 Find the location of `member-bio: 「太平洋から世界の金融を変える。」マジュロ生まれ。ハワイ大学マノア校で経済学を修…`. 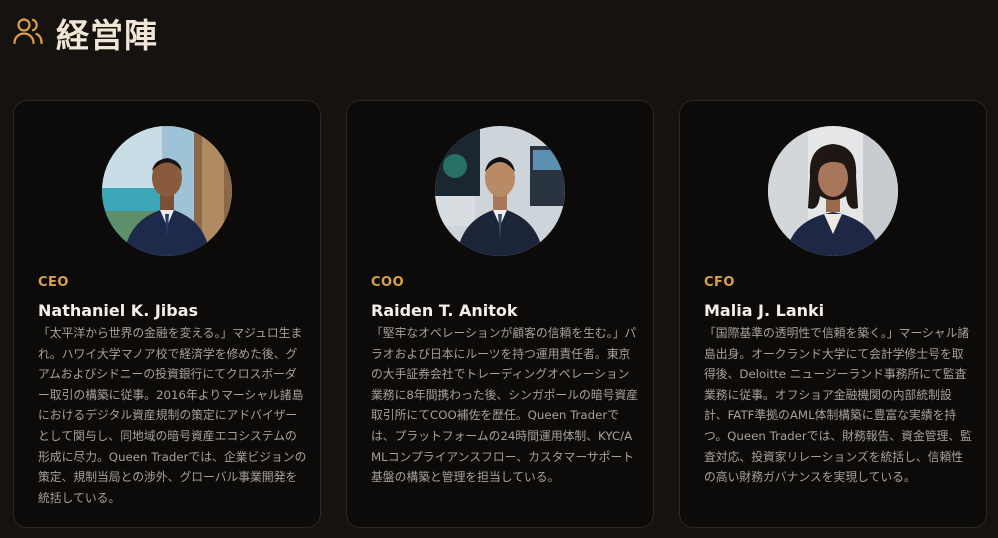

member-bio: 「太平洋から世界の金融を変える。」マジュロ生まれ。ハワイ大学マノア校で経済学を修… is located at coordinates (172, 415).